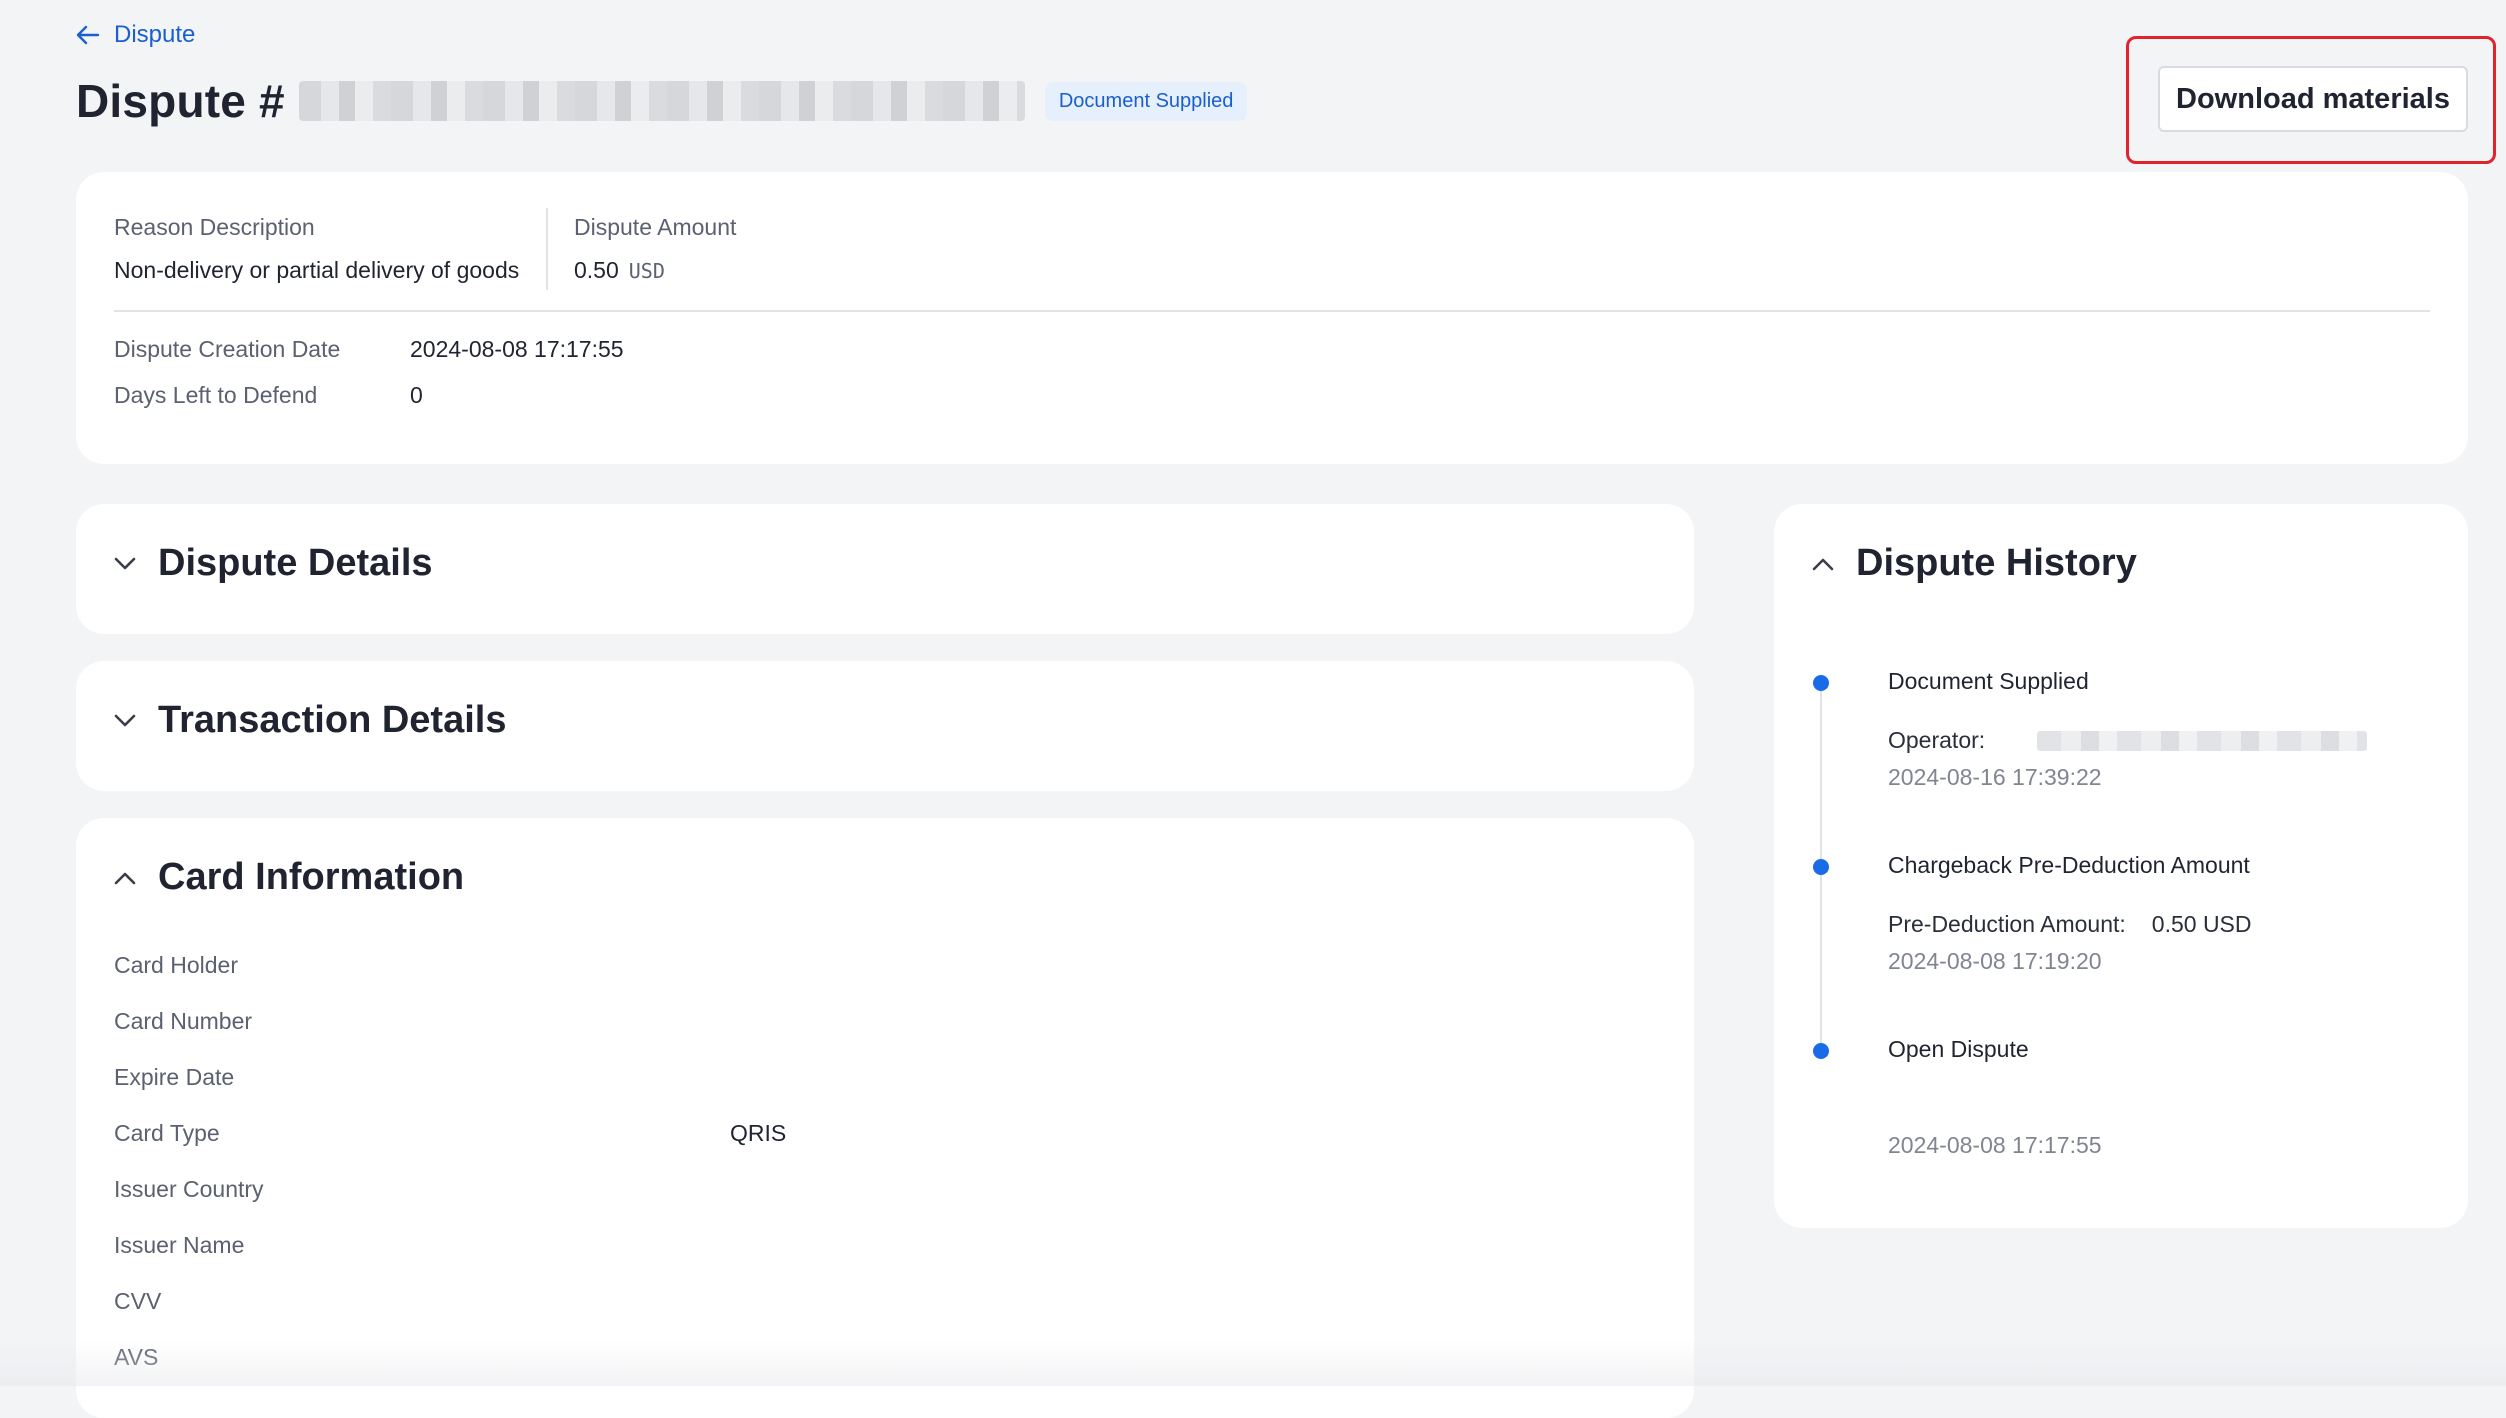 Image resolution: width=2506 pixels, height=1418 pixels. What do you see at coordinates (332, 720) in the screenshot?
I see `transaction-details-title: Transaction Details` at bounding box center [332, 720].